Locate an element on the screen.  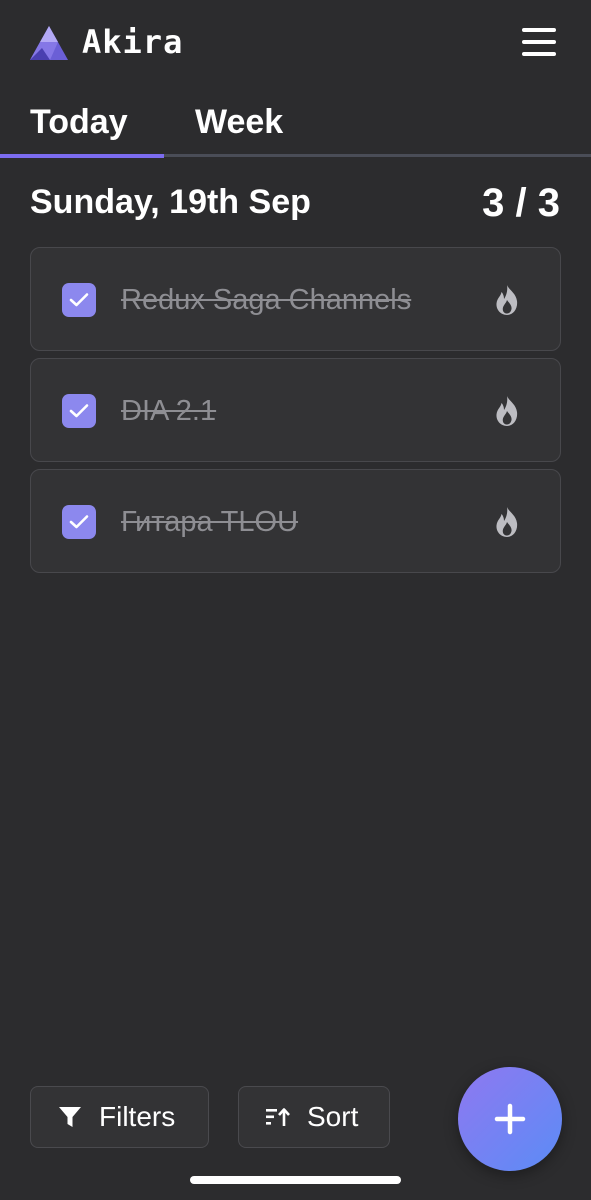
app-title: Akira is located at coordinates (133, 42).